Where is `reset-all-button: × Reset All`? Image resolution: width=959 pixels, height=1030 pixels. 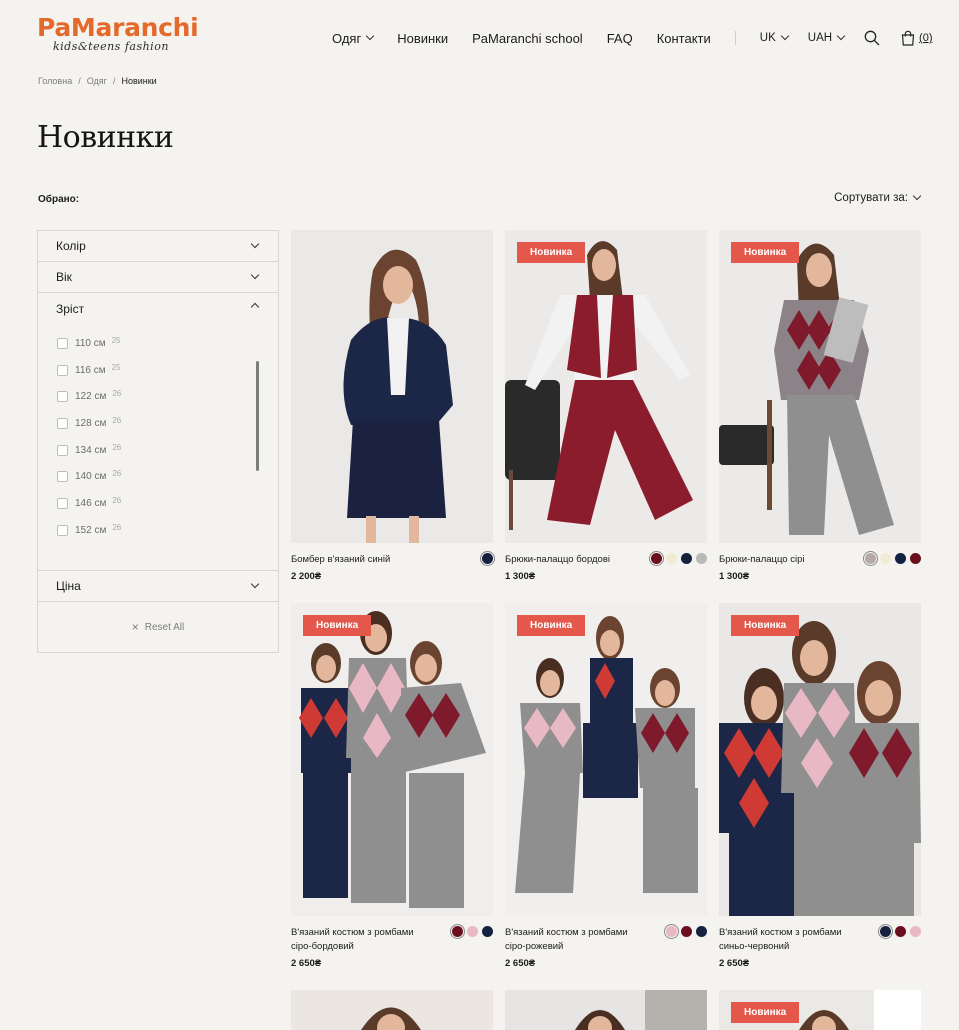 reset-all-button: × Reset All is located at coordinates (158, 627).